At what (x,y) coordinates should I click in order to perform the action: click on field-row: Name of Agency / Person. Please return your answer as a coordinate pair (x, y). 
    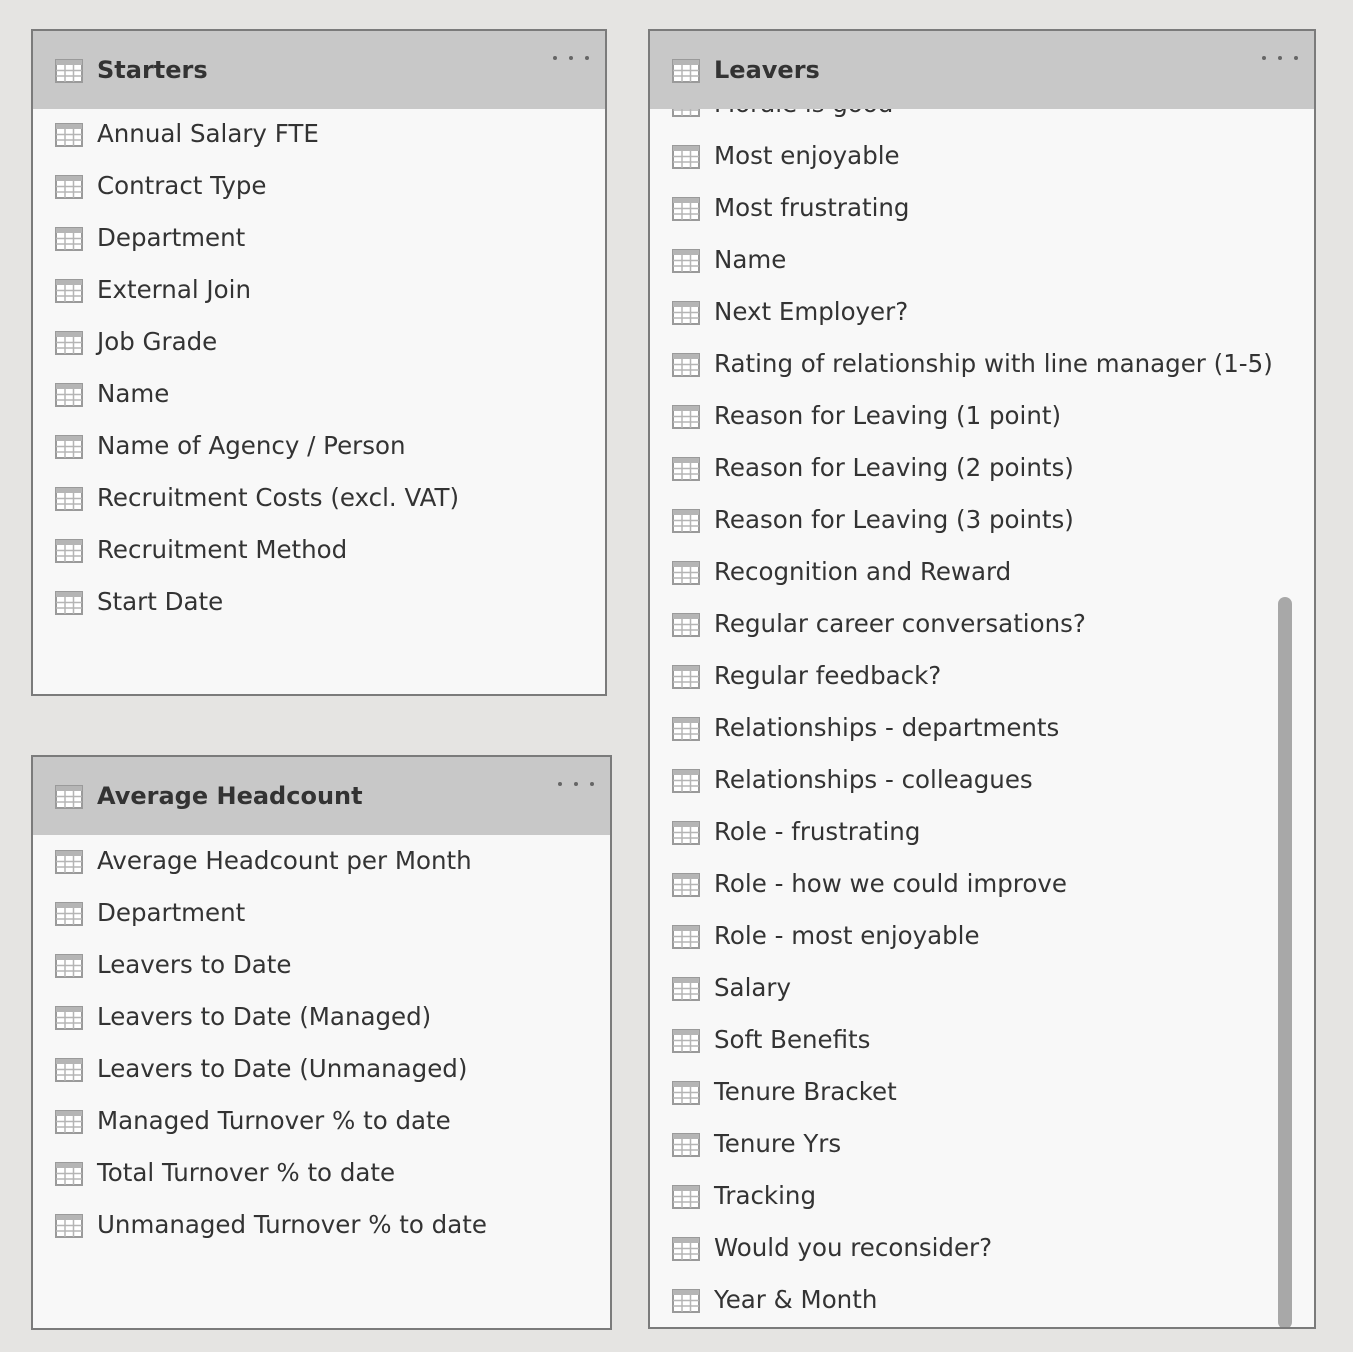
    Looking at the image, I should click on (319, 447).